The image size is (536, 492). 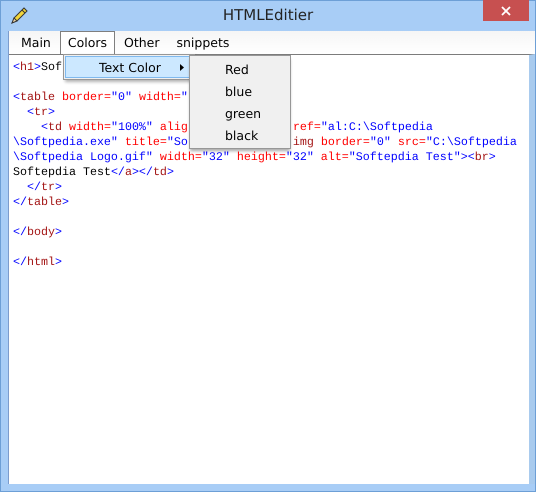 I want to click on close-icon, so click(x=506, y=11).